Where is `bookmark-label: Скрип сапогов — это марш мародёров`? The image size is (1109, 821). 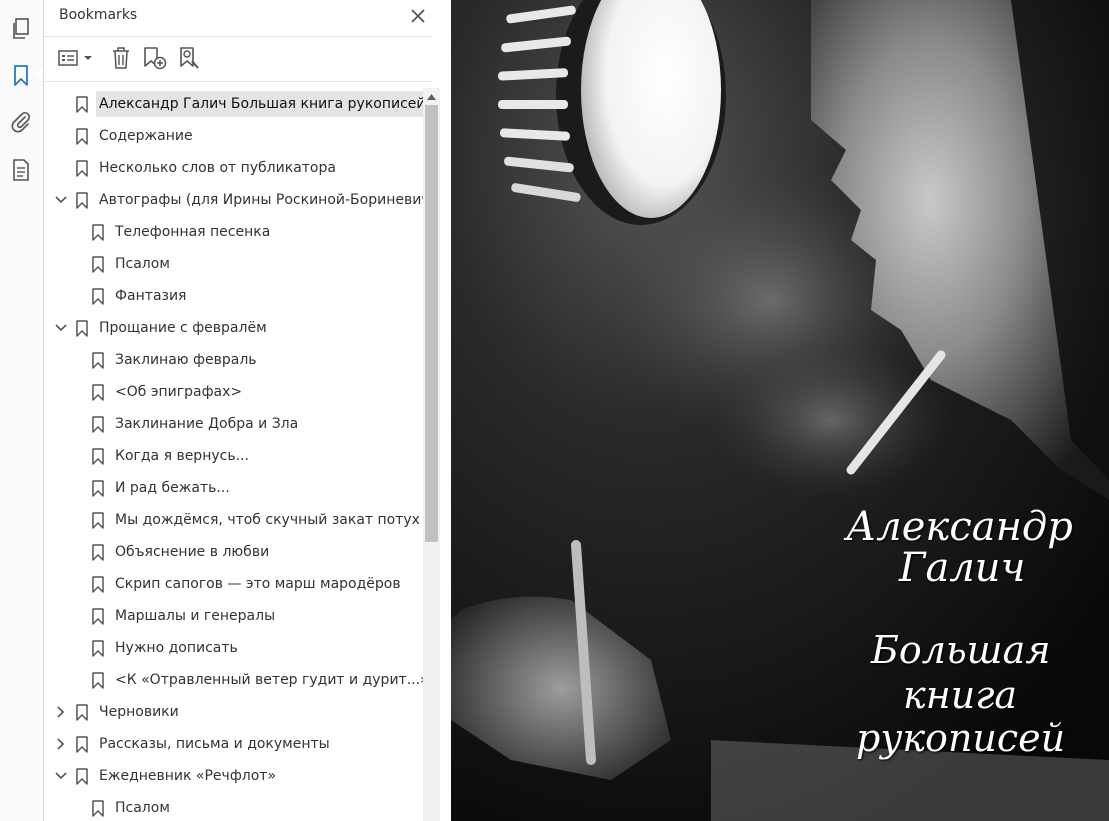 bookmark-label: Скрип сапогов — это марш мародёров is located at coordinates (258, 584).